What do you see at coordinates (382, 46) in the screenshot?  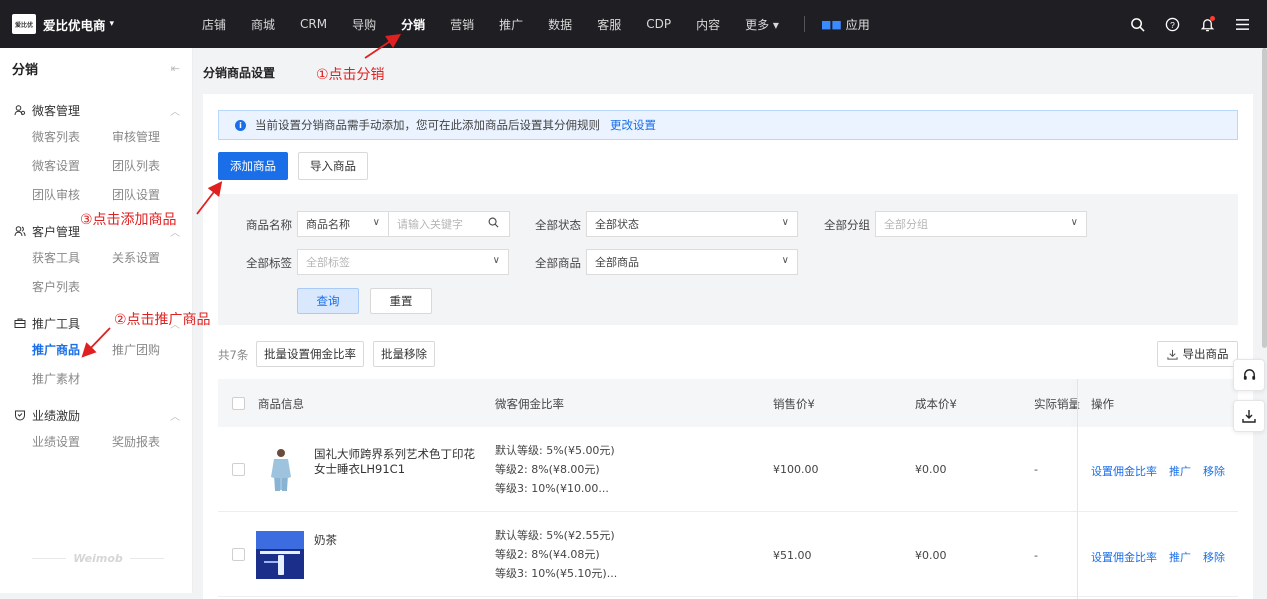 I see `arrow-to-distribution` at bounding box center [382, 46].